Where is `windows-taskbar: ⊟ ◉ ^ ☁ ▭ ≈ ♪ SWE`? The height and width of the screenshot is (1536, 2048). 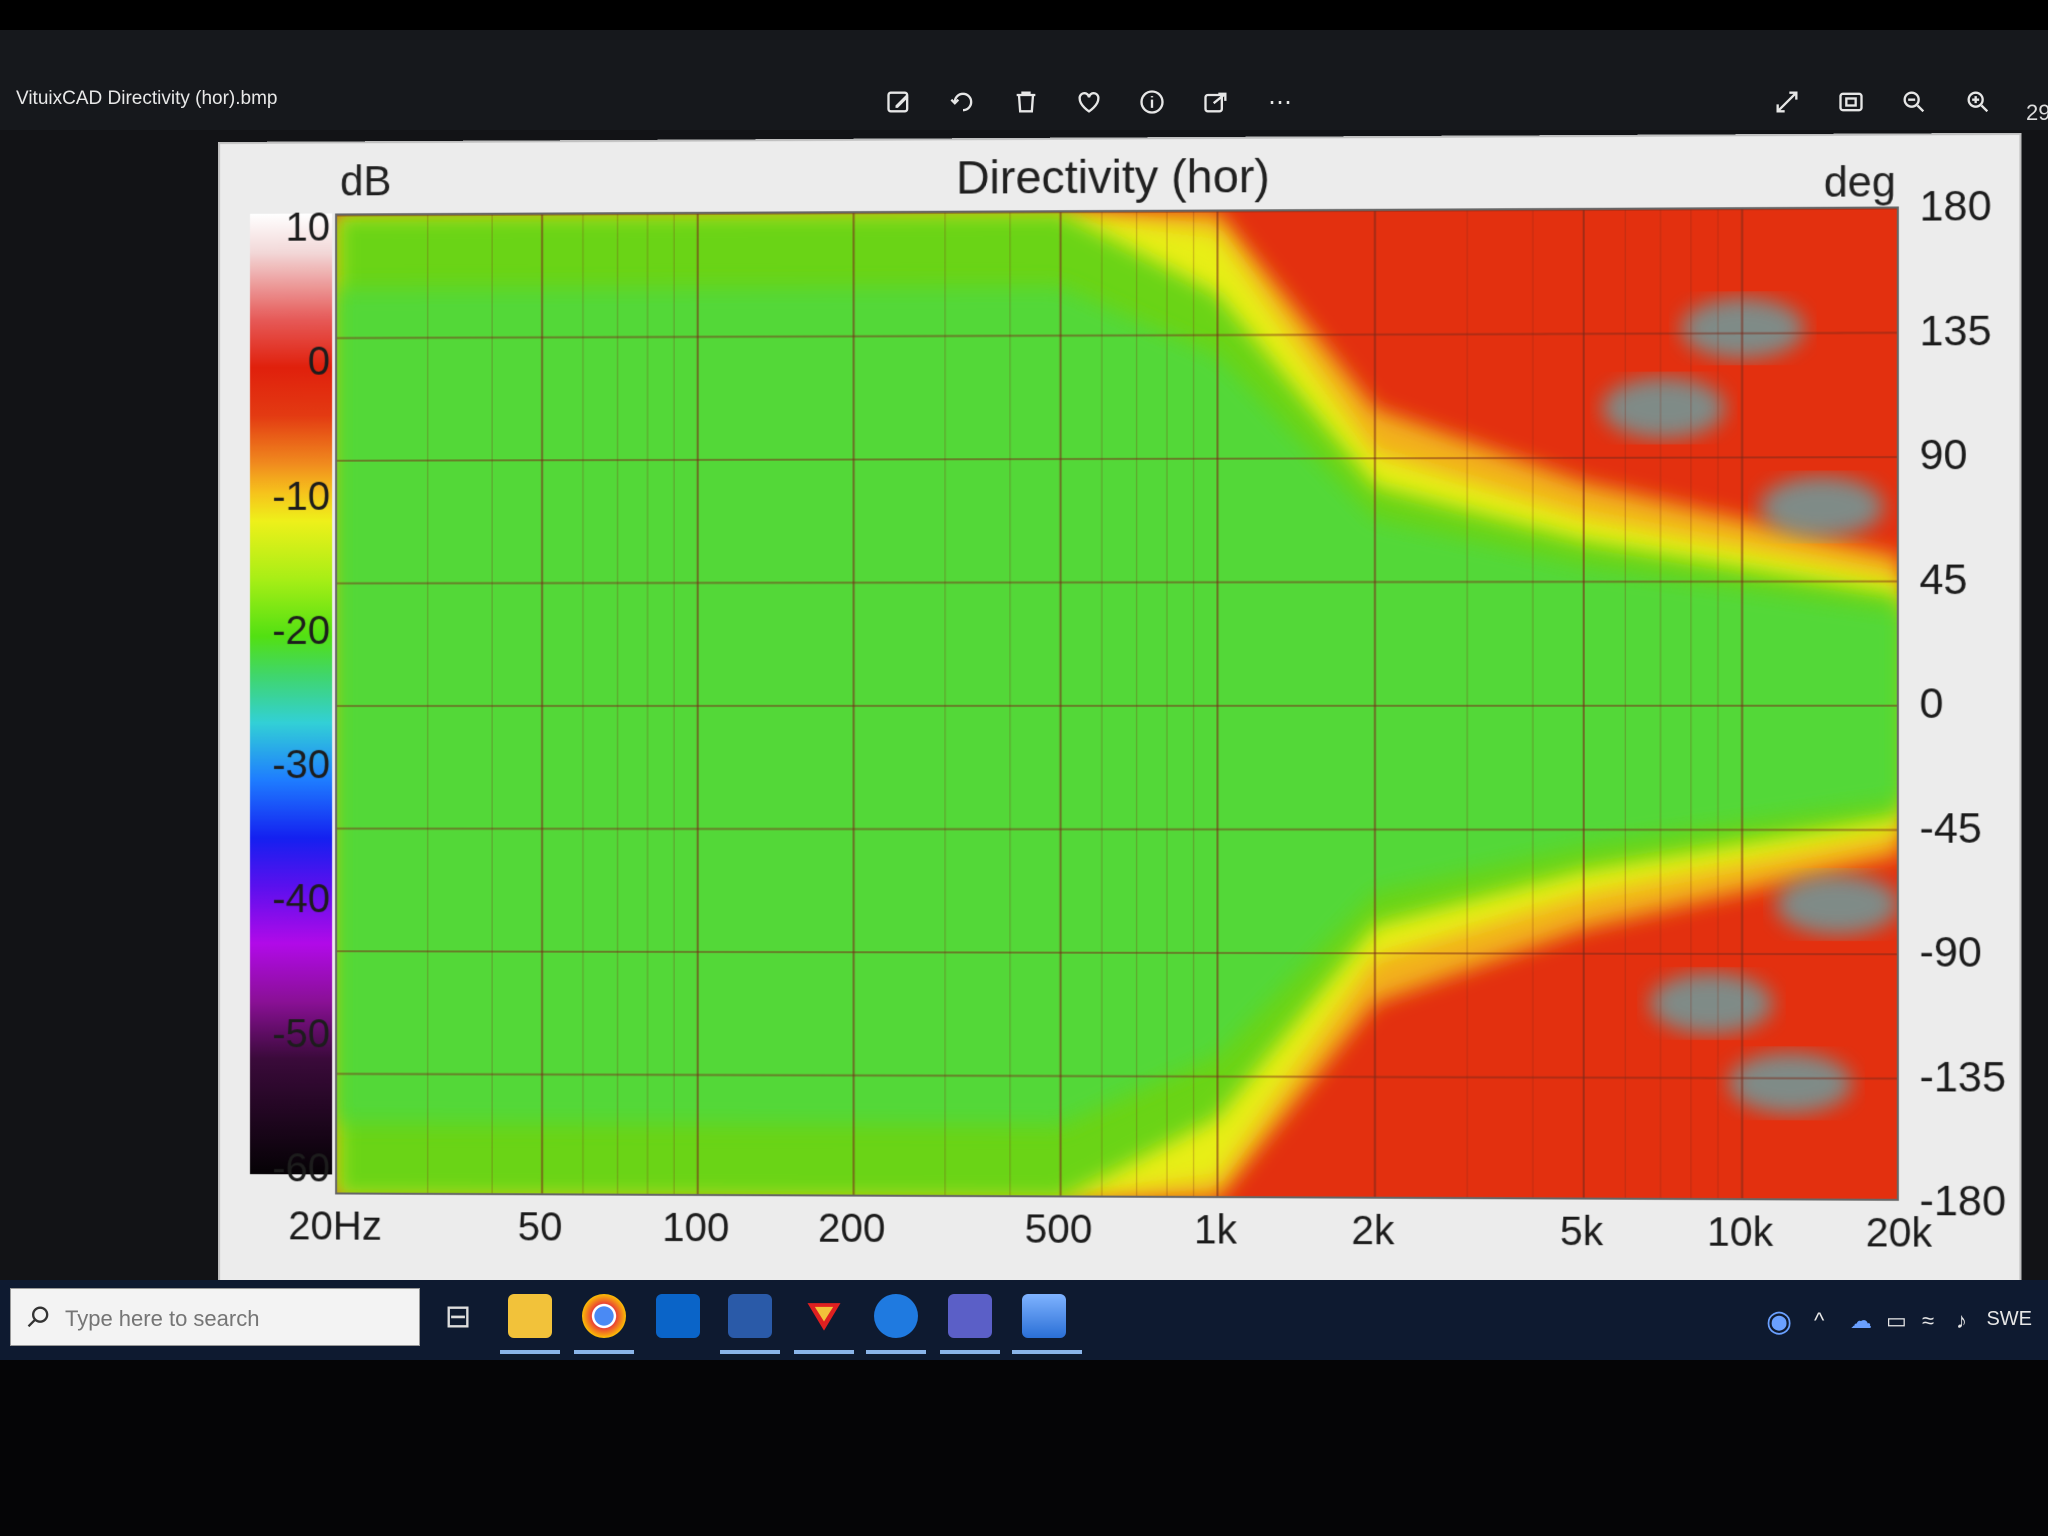 windows-taskbar: ⊟ ◉ ^ ☁ ▭ ≈ ♪ SWE is located at coordinates (1024, 1320).